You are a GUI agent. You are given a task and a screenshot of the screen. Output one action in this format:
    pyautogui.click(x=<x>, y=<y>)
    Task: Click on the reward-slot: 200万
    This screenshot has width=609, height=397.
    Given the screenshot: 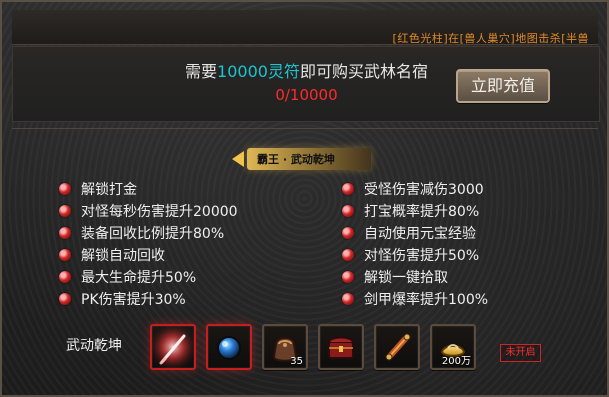 What is the action you would take?
    pyautogui.click(x=453, y=347)
    